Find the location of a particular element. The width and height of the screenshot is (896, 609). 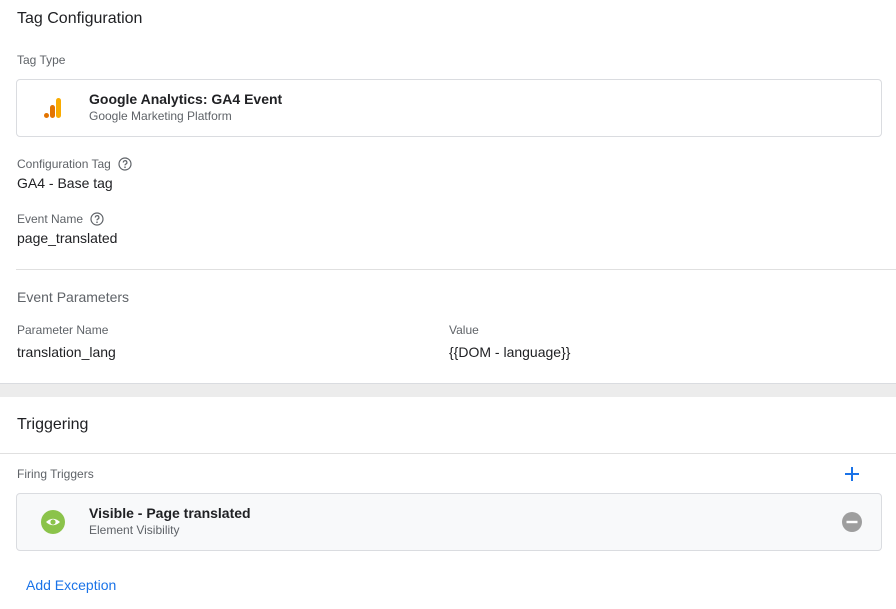

configuration-tag-label-row: Configuration Tag is located at coordinates (74, 164).